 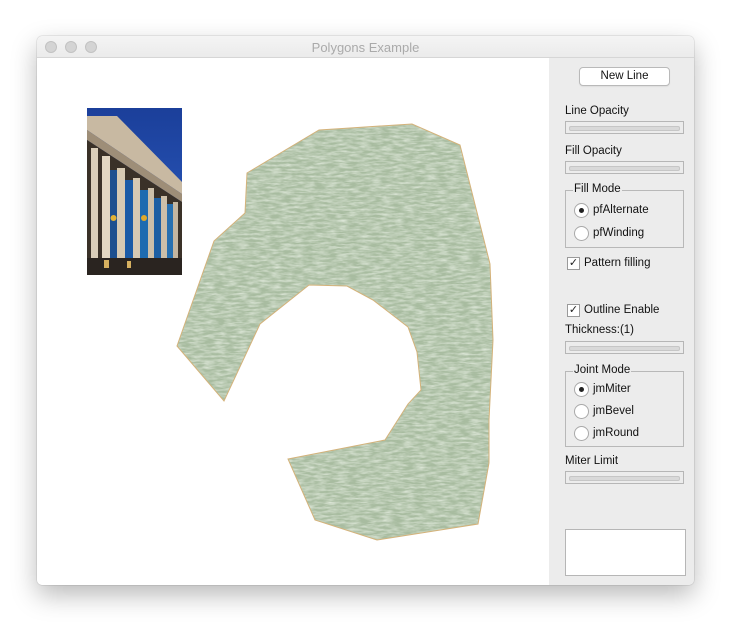 What do you see at coordinates (621, 210) in the screenshot?
I see `radio-label: pfAlternate` at bounding box center [621, 210].